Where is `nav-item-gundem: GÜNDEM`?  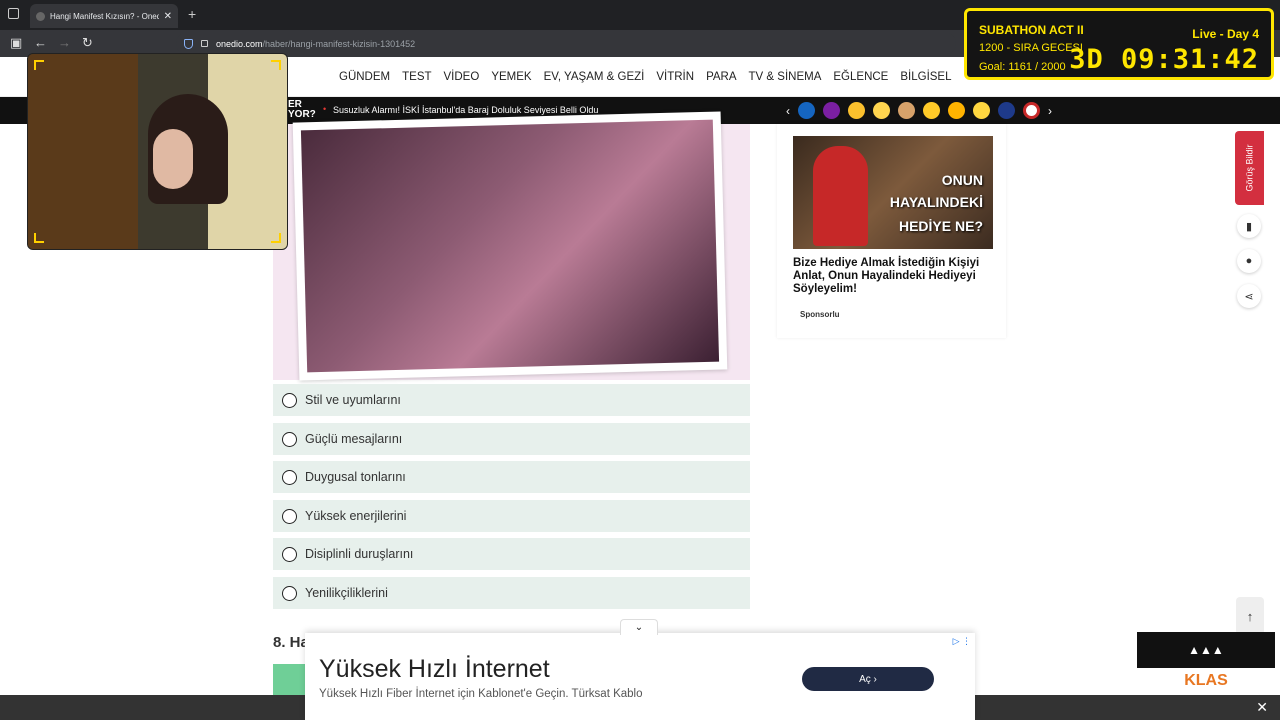
nav-item-gundem: GÜNDEM is located at coordinates (364, 77).